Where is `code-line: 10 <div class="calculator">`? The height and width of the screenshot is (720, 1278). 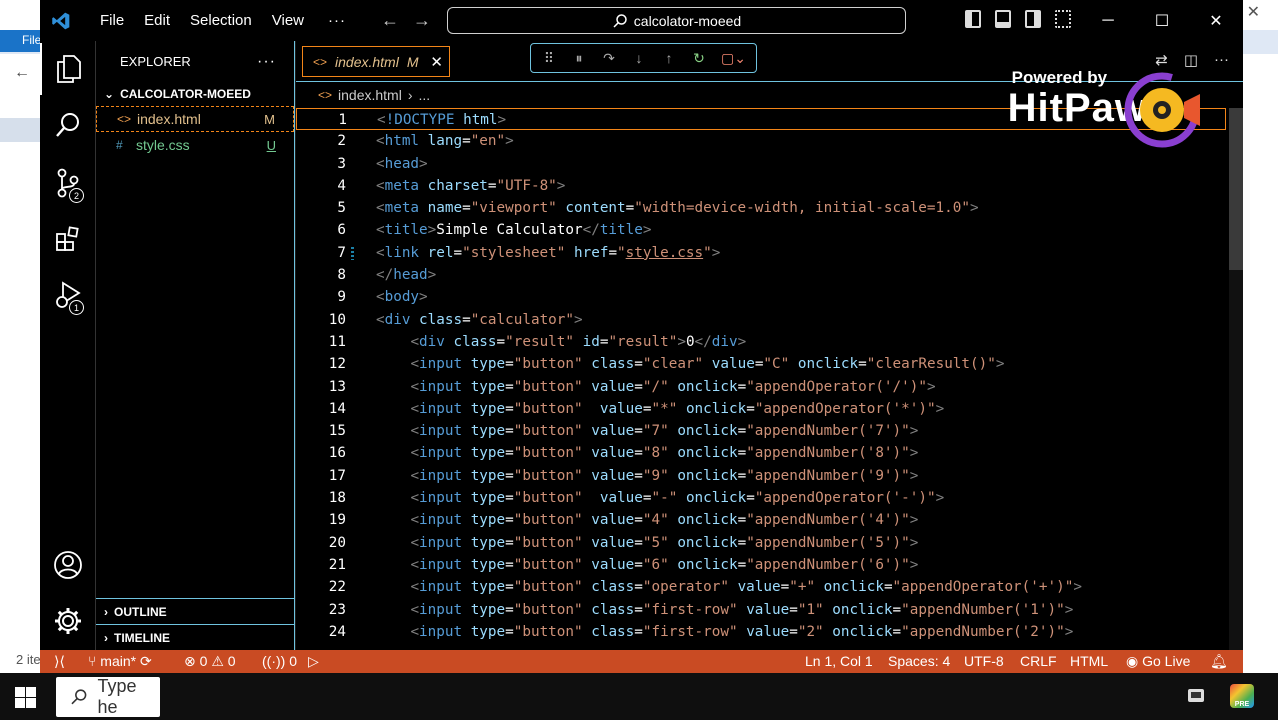
code-line: 10 <div class="calculator"> is located at coordinates (761, 320).